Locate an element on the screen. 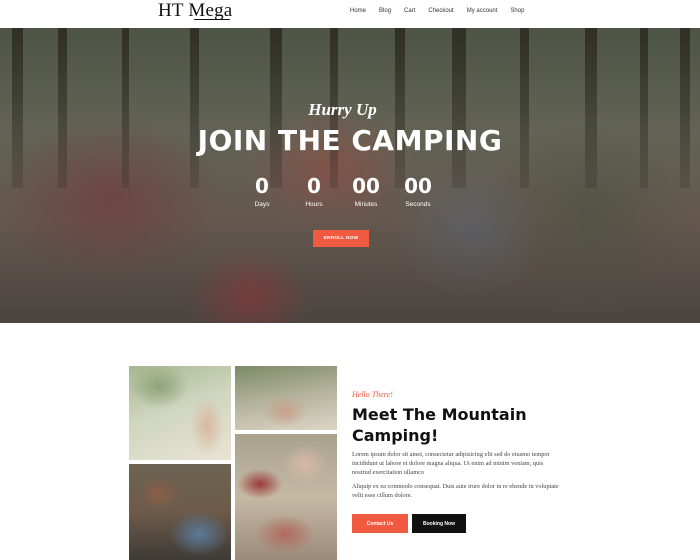 The width and height of the screenshot is (700, 560). hero-title: JOIN THE CAMPING is located at coordinates (350, 140).